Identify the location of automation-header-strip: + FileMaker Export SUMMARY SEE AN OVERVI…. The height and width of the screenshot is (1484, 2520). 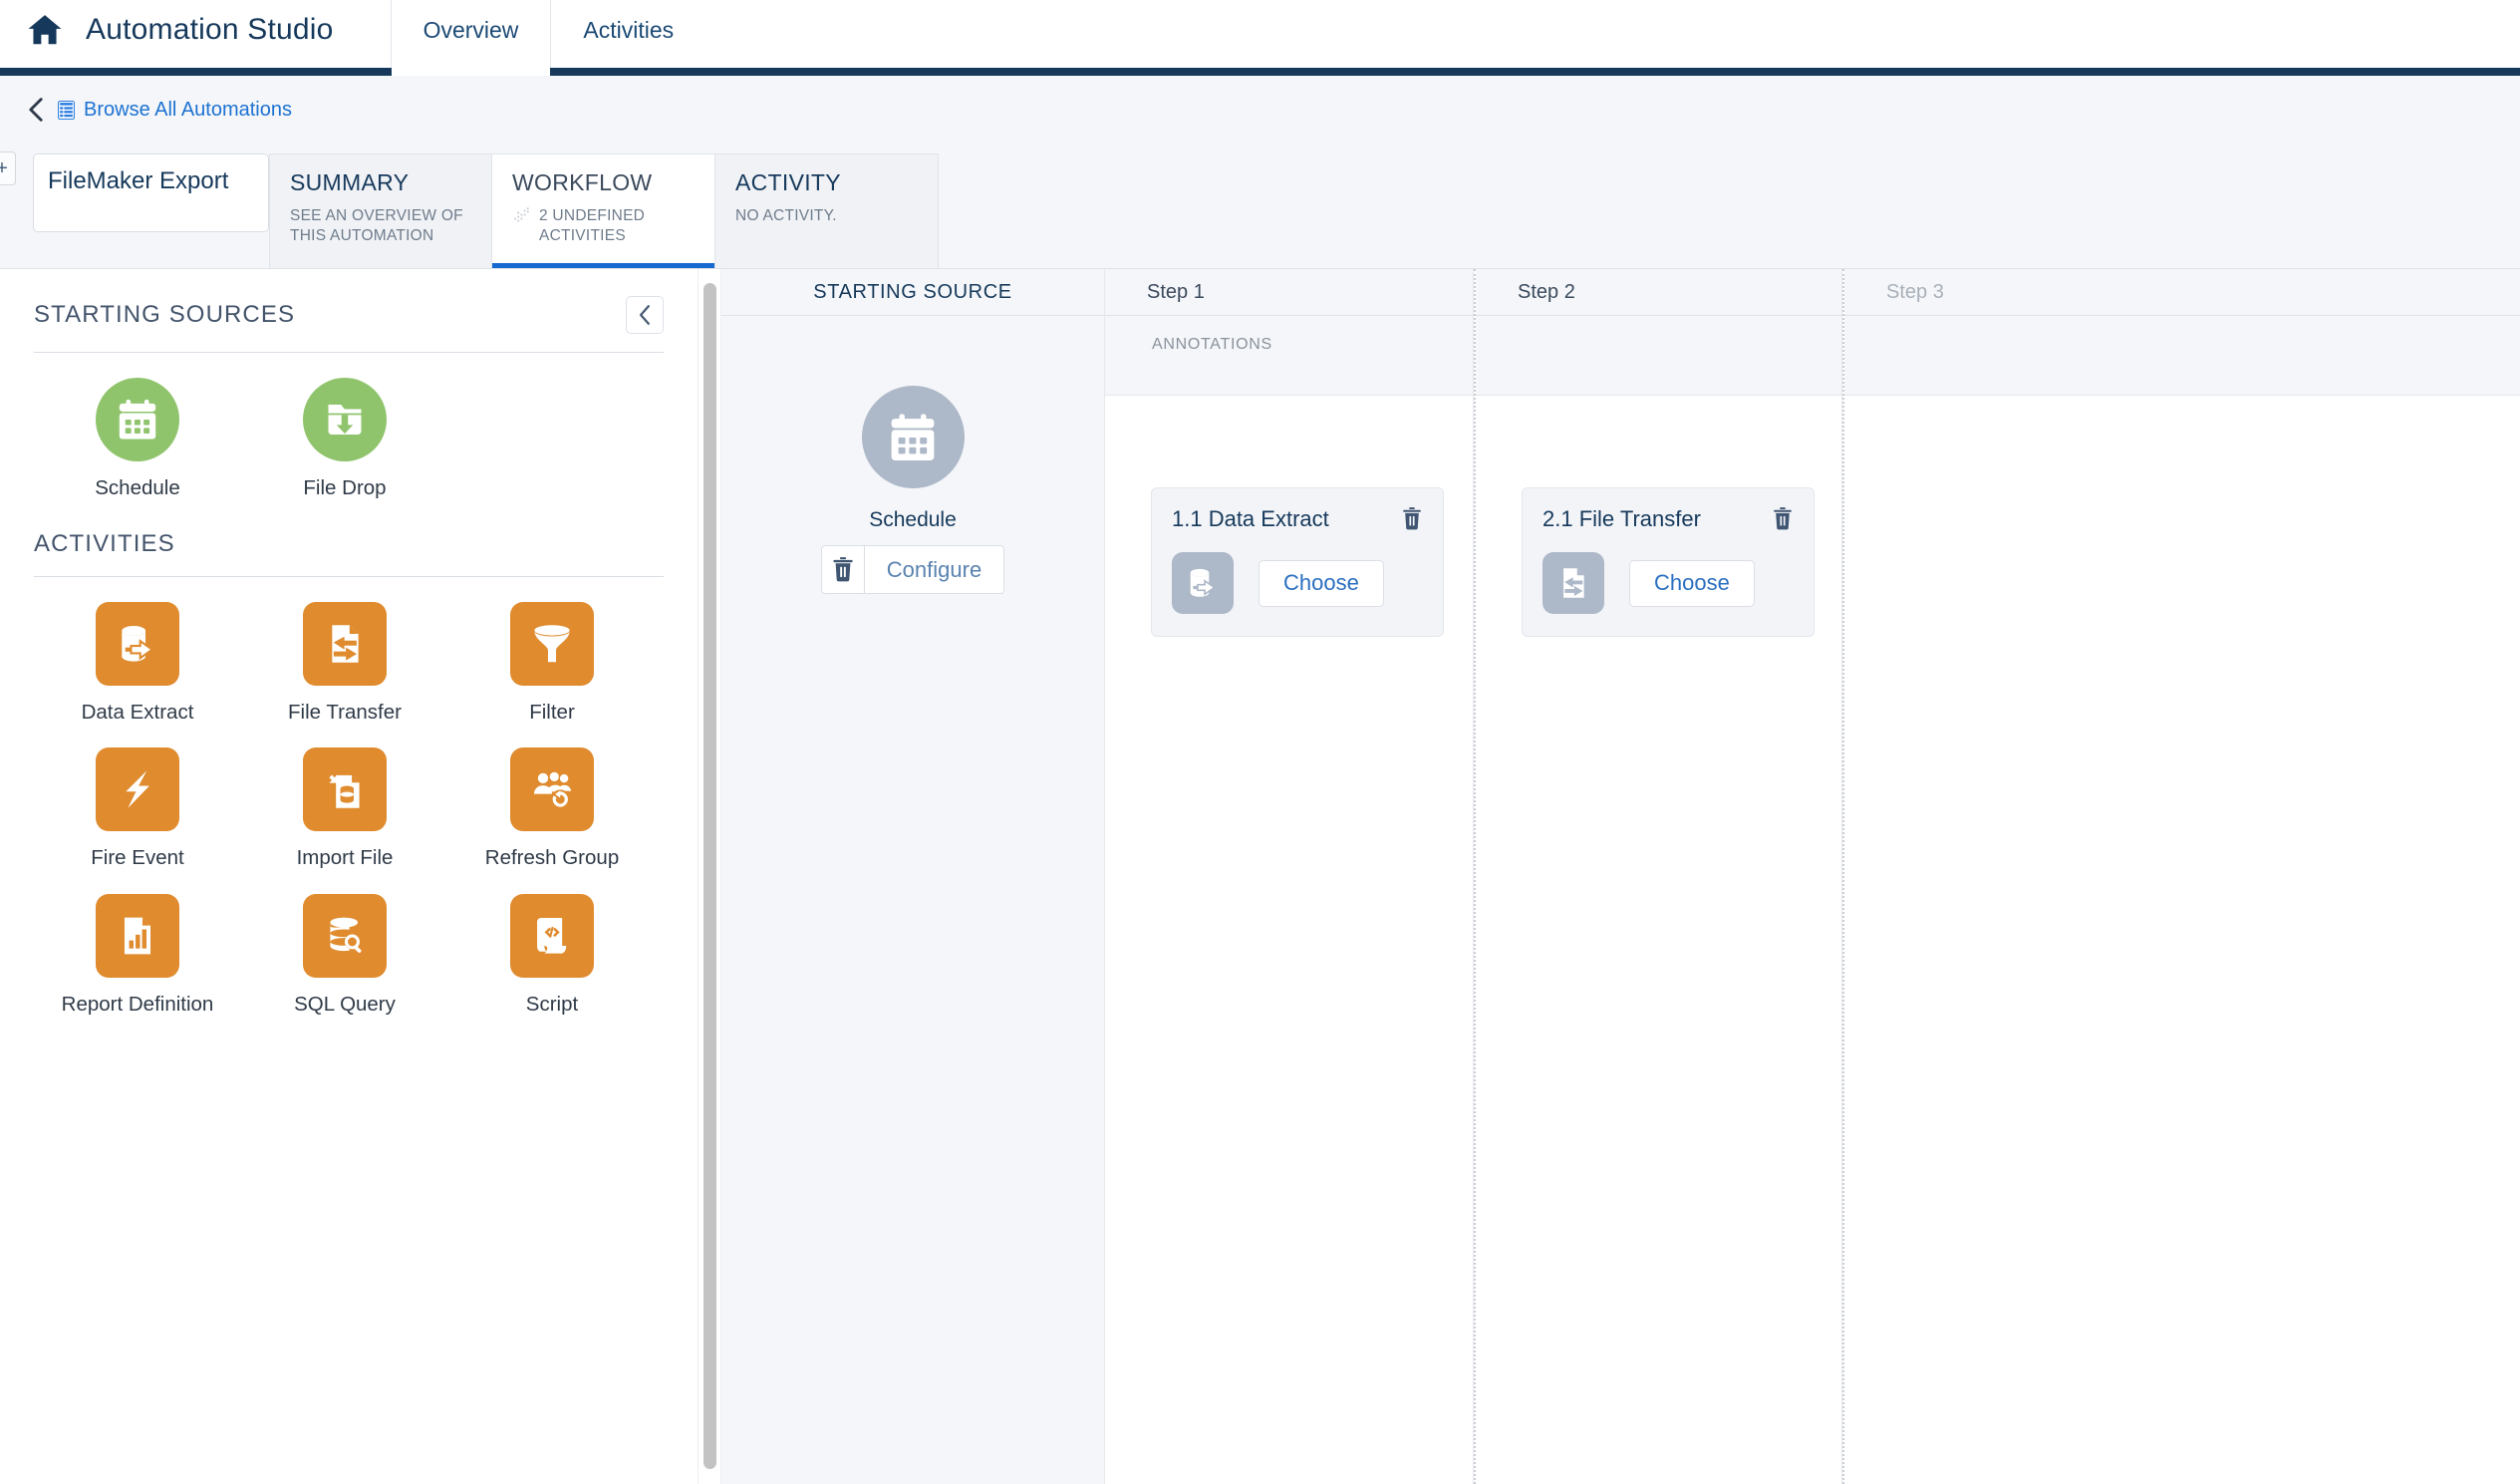
(1260, 206).